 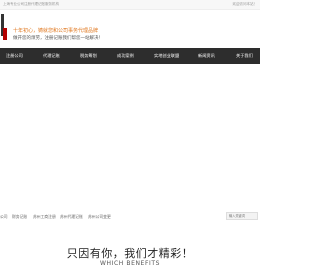 I want to click on category-link: 苏州代理记账, so click(x=71, y=217).